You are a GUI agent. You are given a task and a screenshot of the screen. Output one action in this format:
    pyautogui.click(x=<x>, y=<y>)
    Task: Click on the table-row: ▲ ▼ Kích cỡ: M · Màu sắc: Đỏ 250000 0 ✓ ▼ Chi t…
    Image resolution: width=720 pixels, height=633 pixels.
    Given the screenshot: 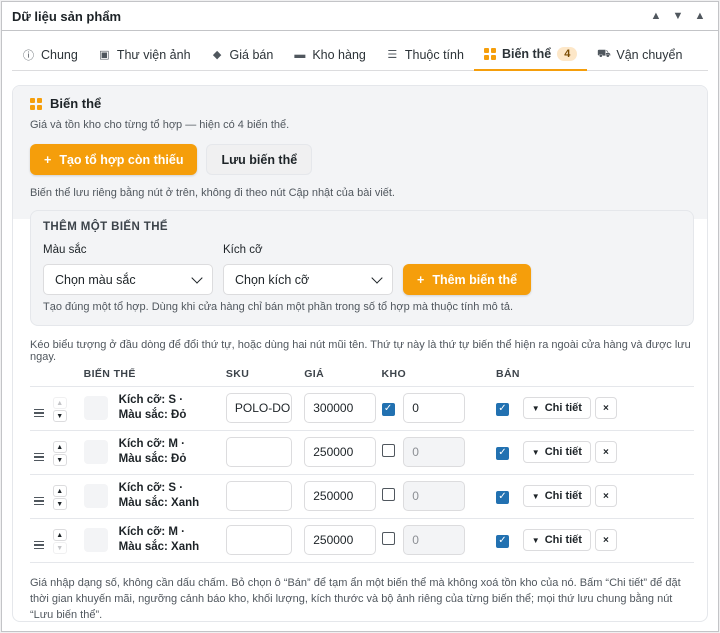 What is the action you would take?
    pyautogui.click(x=362, y=452)
    